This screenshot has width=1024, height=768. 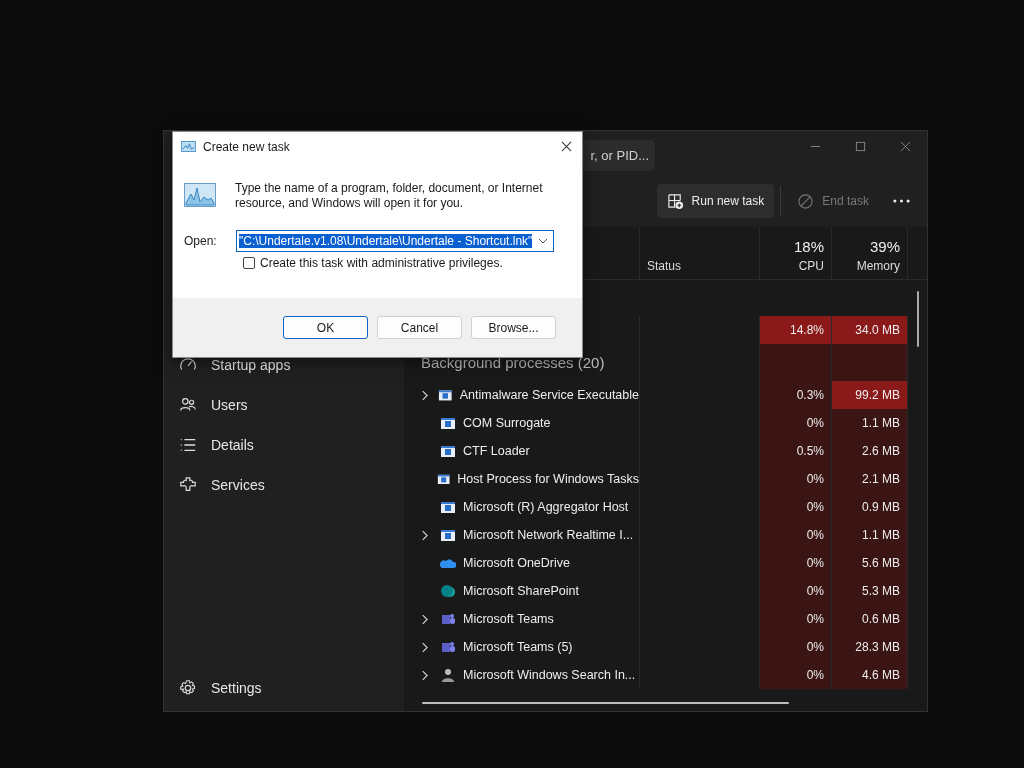 I want to click on cpu-usage-total: 18%, so click(x=808, y=246).